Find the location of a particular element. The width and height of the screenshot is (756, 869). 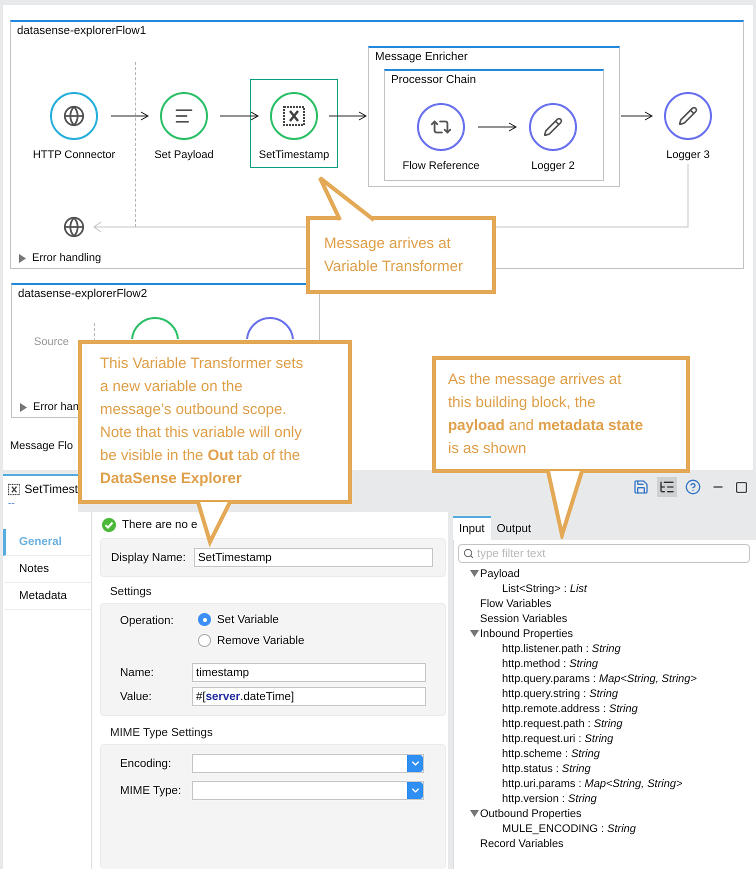

tree-item: http.remote.address : String is located at coordinates (570, 708).